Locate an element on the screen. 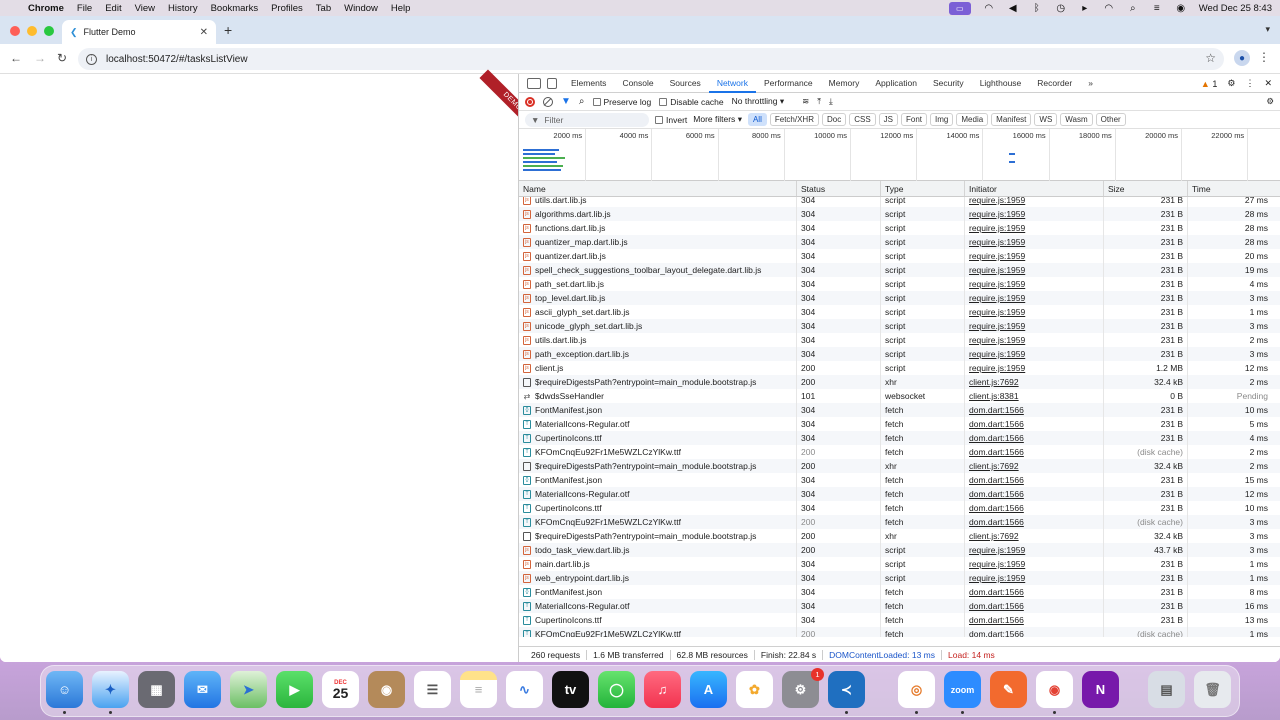 This screenshot has width=1280, height=720. maps-icon: ➤ is located at coordinates (248, 689).